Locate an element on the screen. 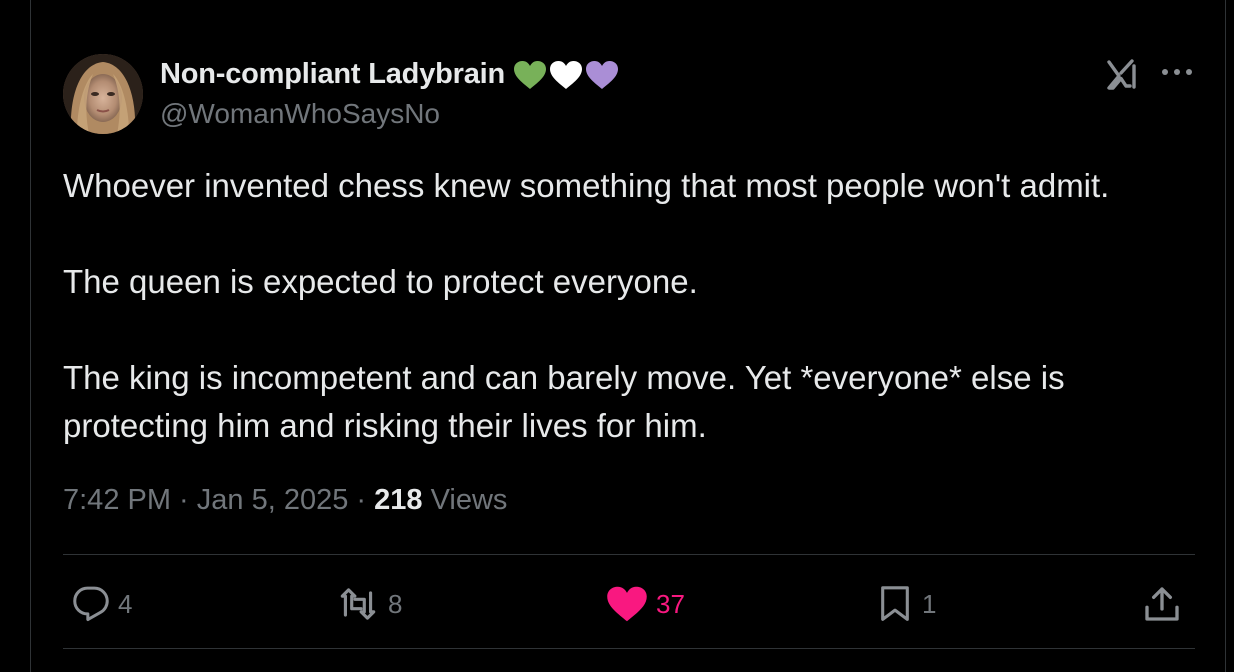 The height and width of the screenshot is (672, 1234). white-heart-icon is located at coordinates (566, 74).